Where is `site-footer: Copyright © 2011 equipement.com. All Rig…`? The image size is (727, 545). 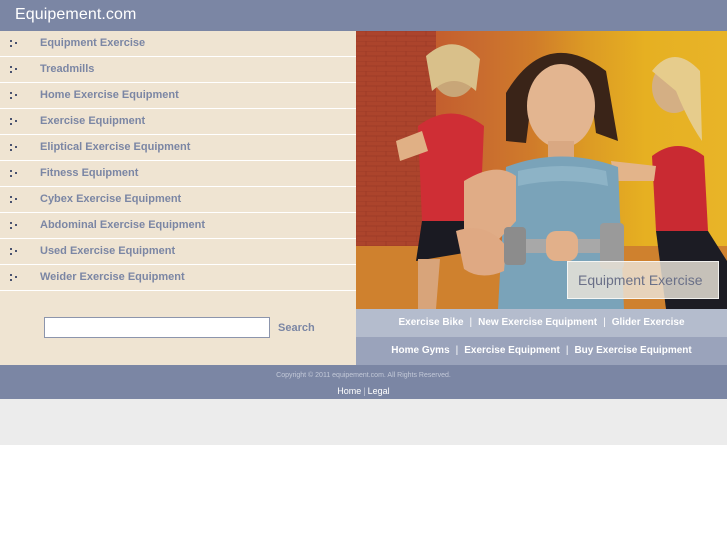 site-footer: Copyright © 2011 equipement.com. All Rig… is located at coordinates (363, 382).